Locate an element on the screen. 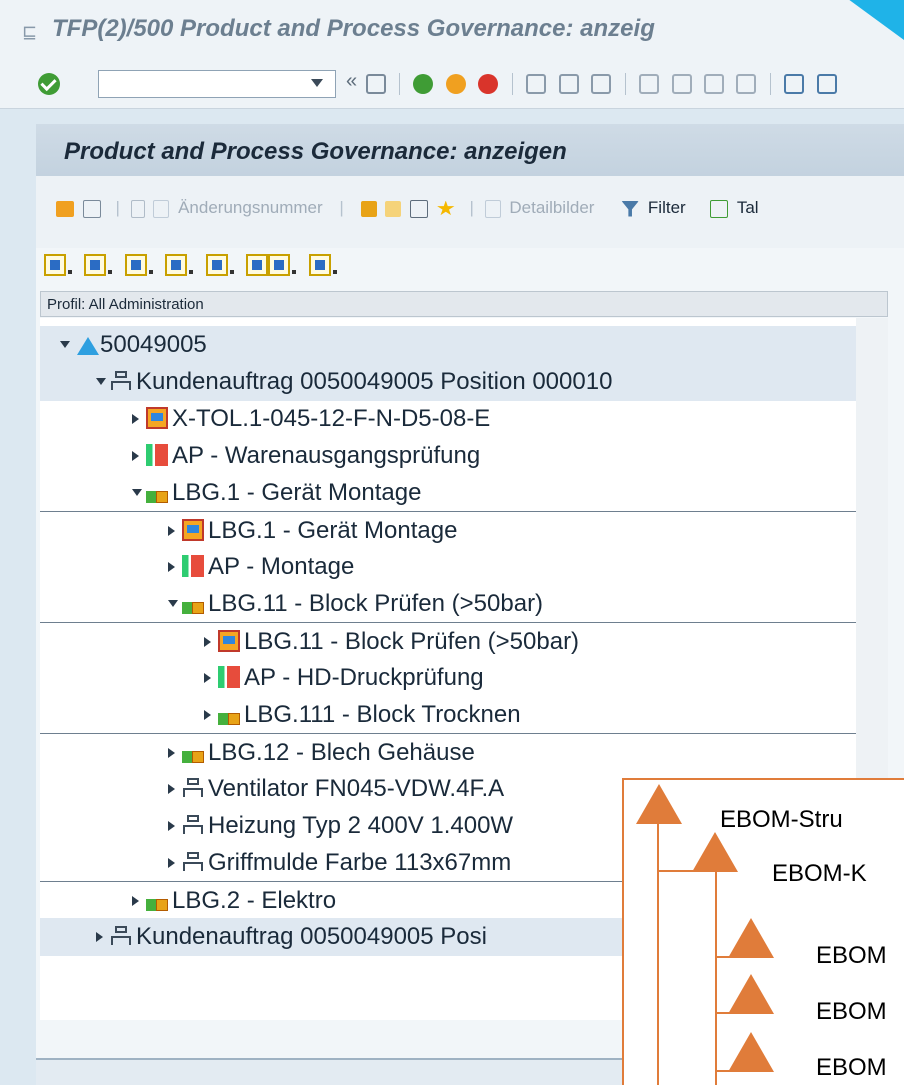 The image size is (904, 1085). glasses-icon is located at coordinates (91, 208).